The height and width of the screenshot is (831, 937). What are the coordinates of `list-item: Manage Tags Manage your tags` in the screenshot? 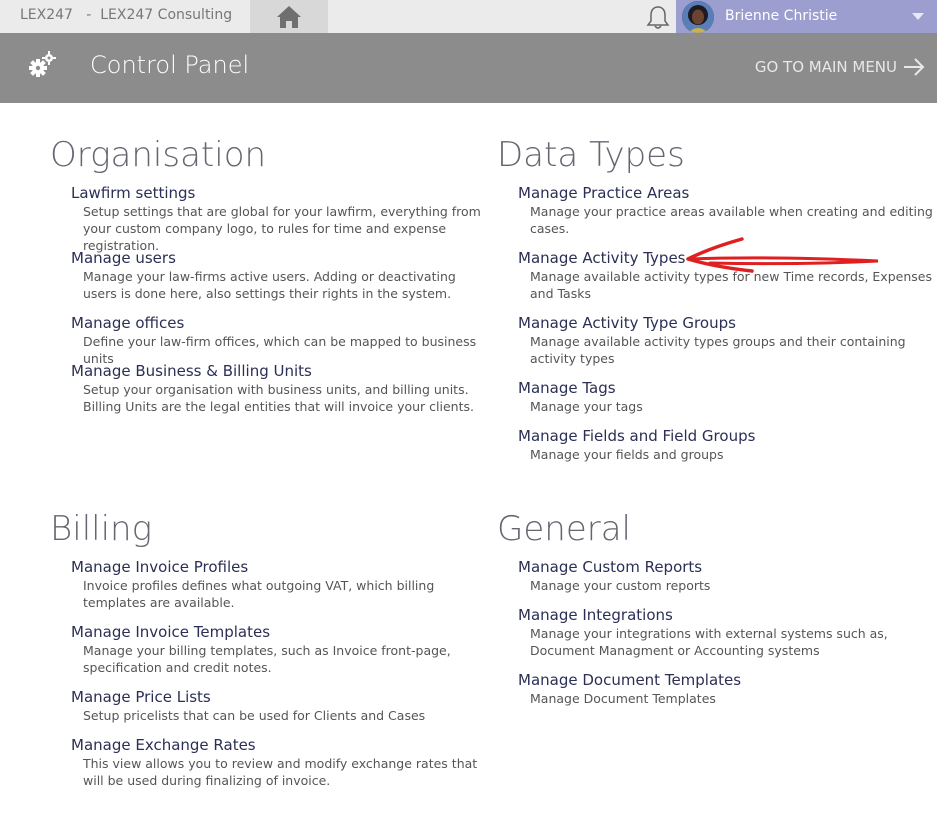 It's located at (725, 403).